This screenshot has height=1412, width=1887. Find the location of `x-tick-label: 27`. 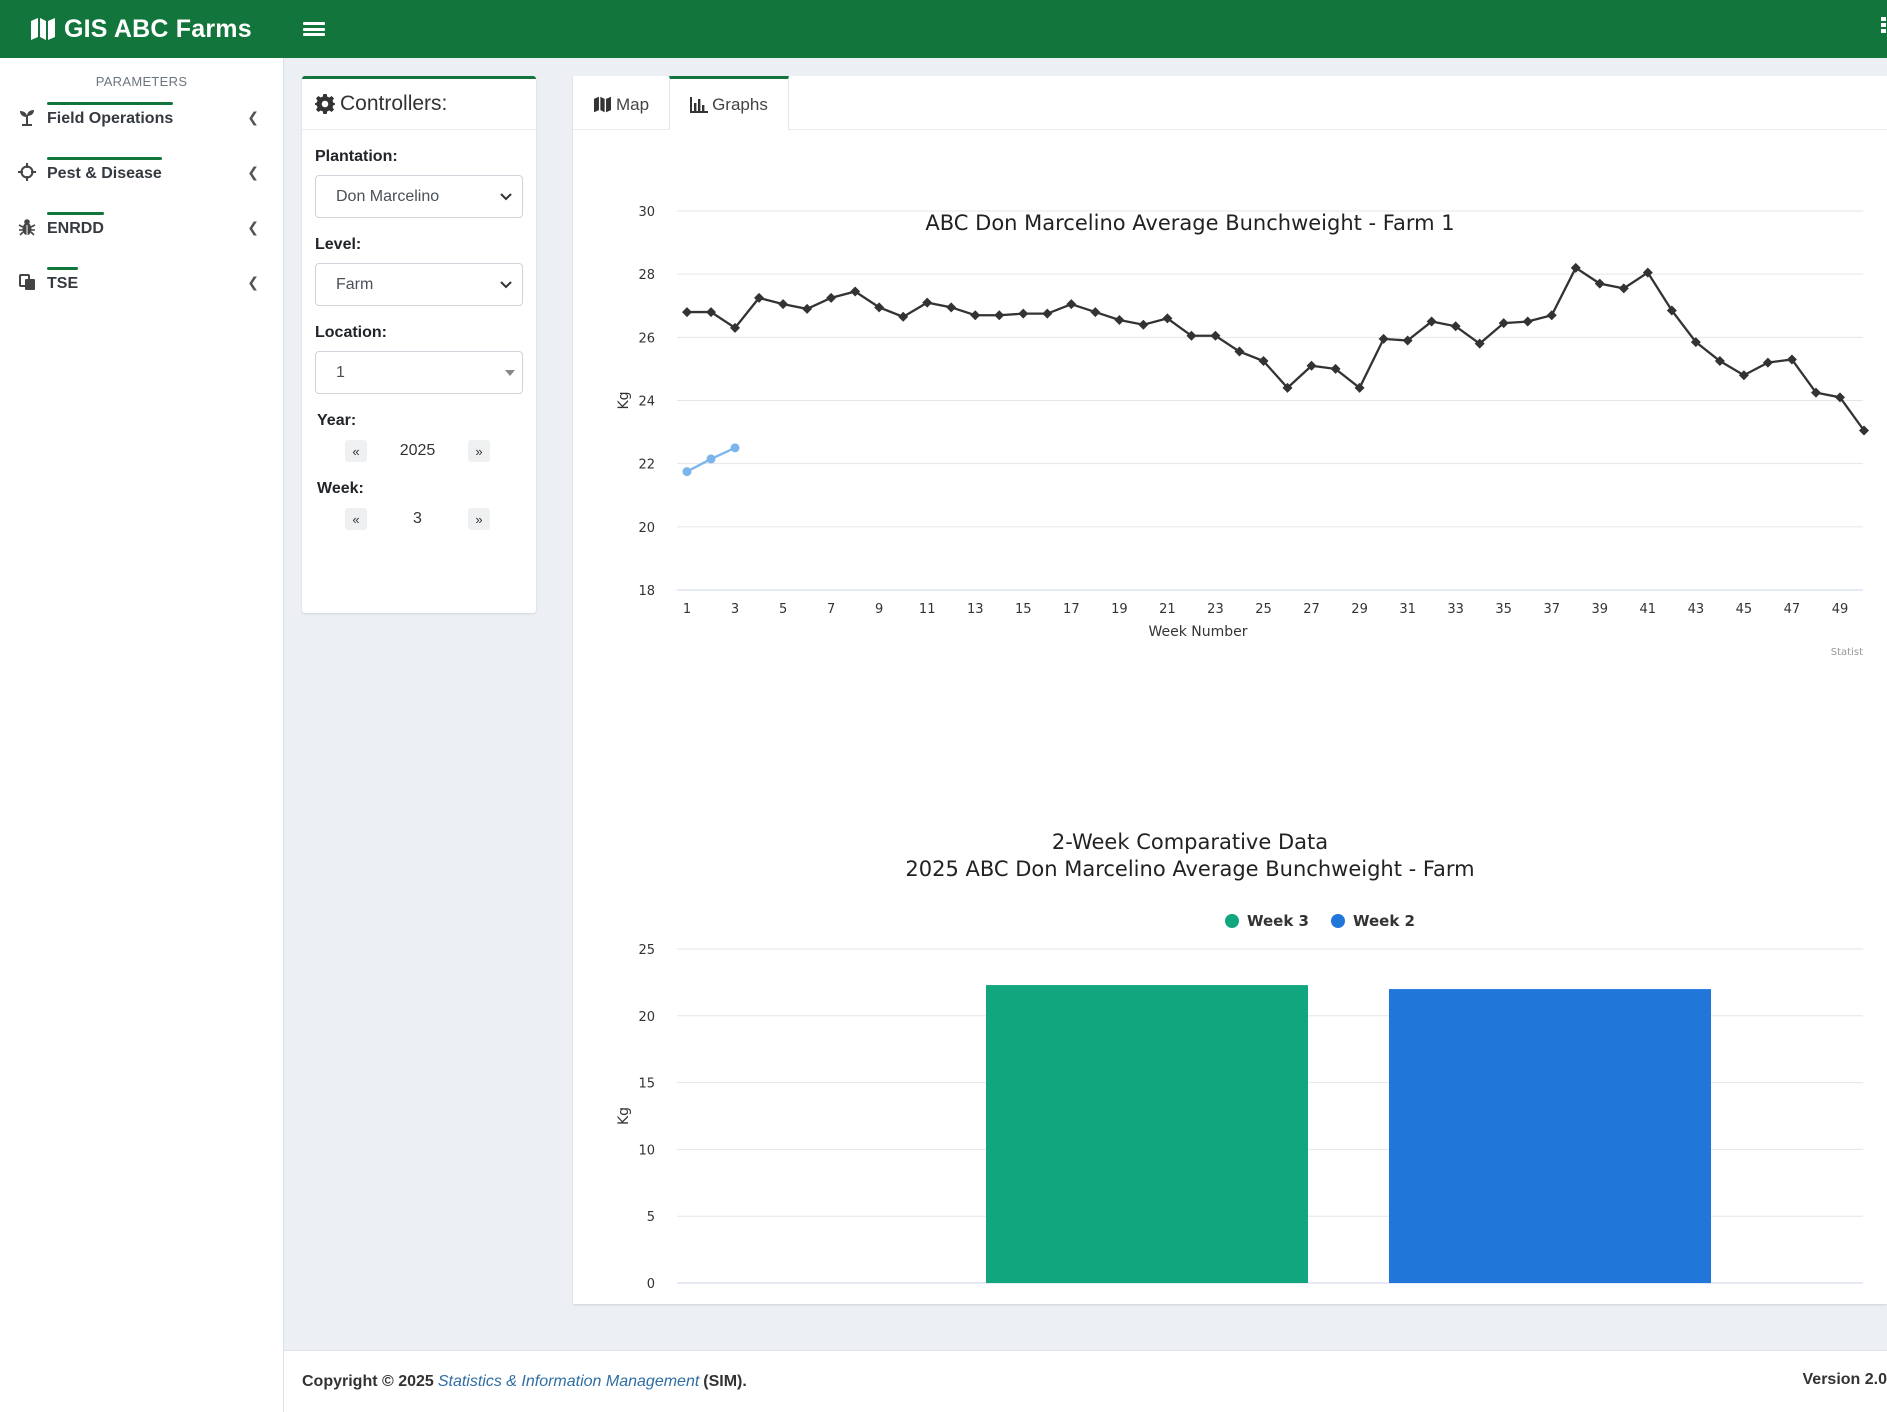

x-tick-label: 27 is located at coordinates (1311, 609).